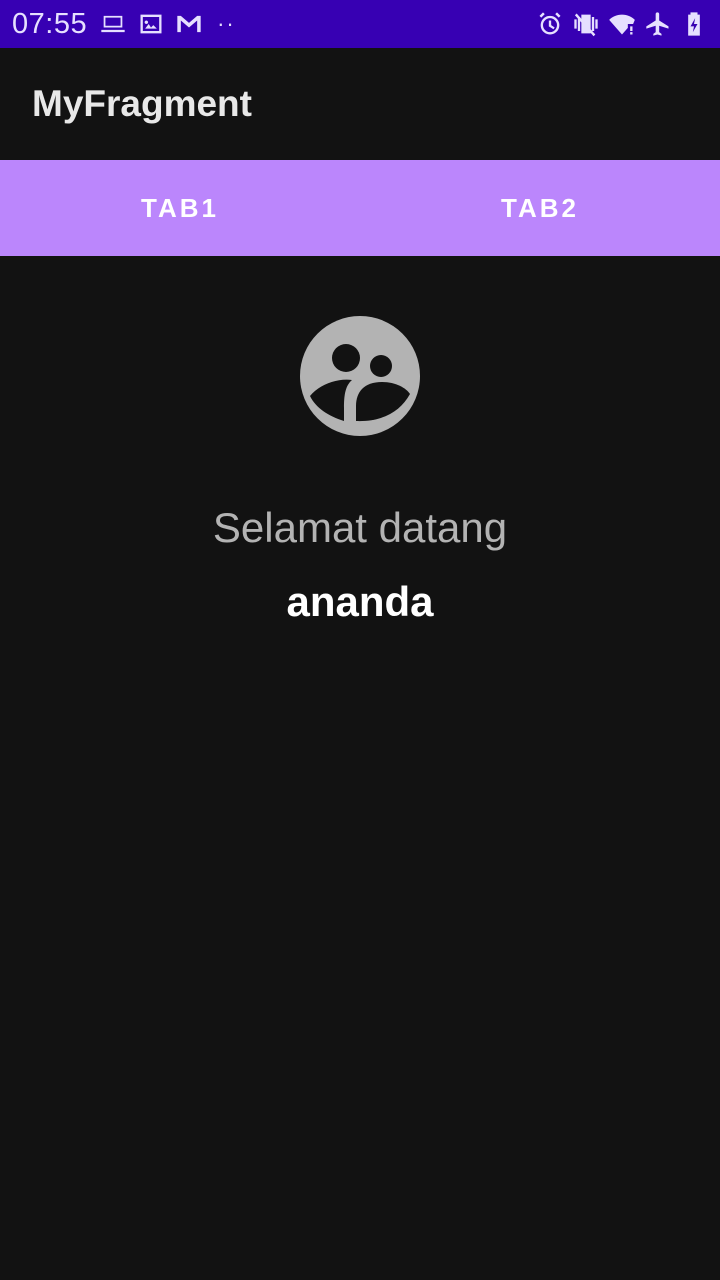 Image resolution: width=720 pixels, height=1280 pixels. Describe the element at coordinates (142, 103) in the screenshot. I see `app-title: MyFragment` at that location.